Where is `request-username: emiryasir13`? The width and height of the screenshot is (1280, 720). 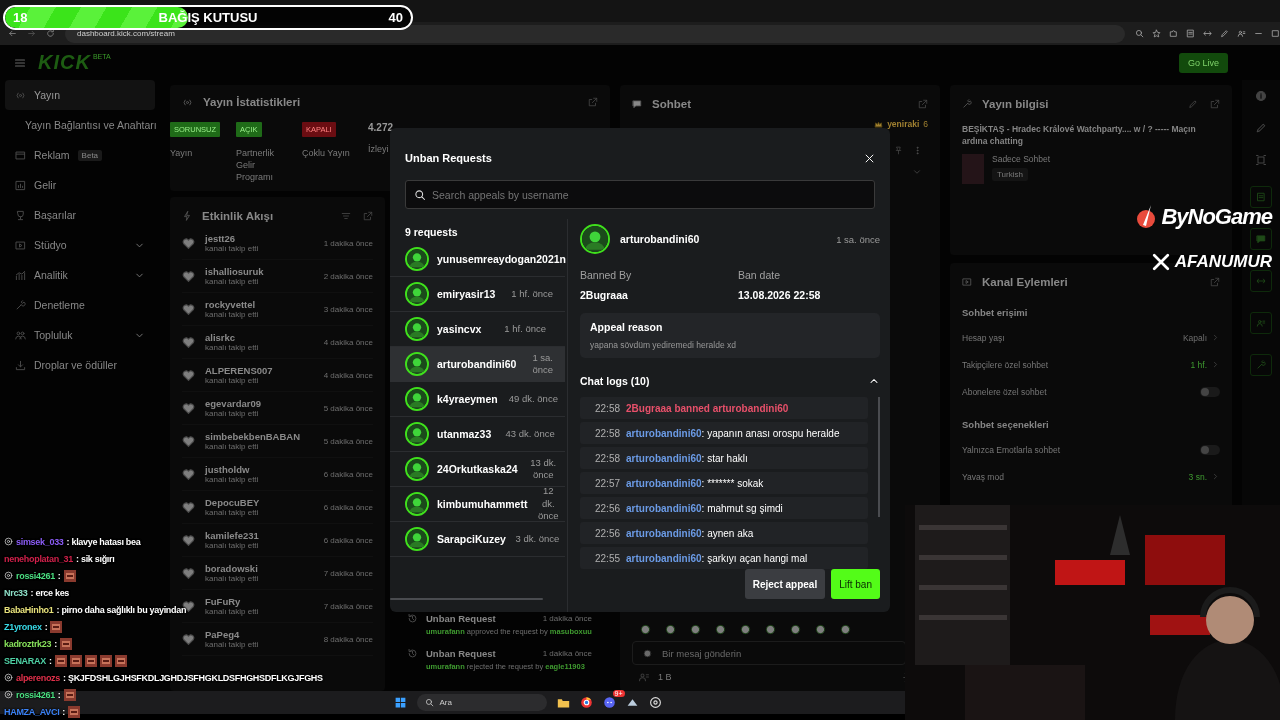 request-username: emiryasir13 is located at coordinates (466, 294).